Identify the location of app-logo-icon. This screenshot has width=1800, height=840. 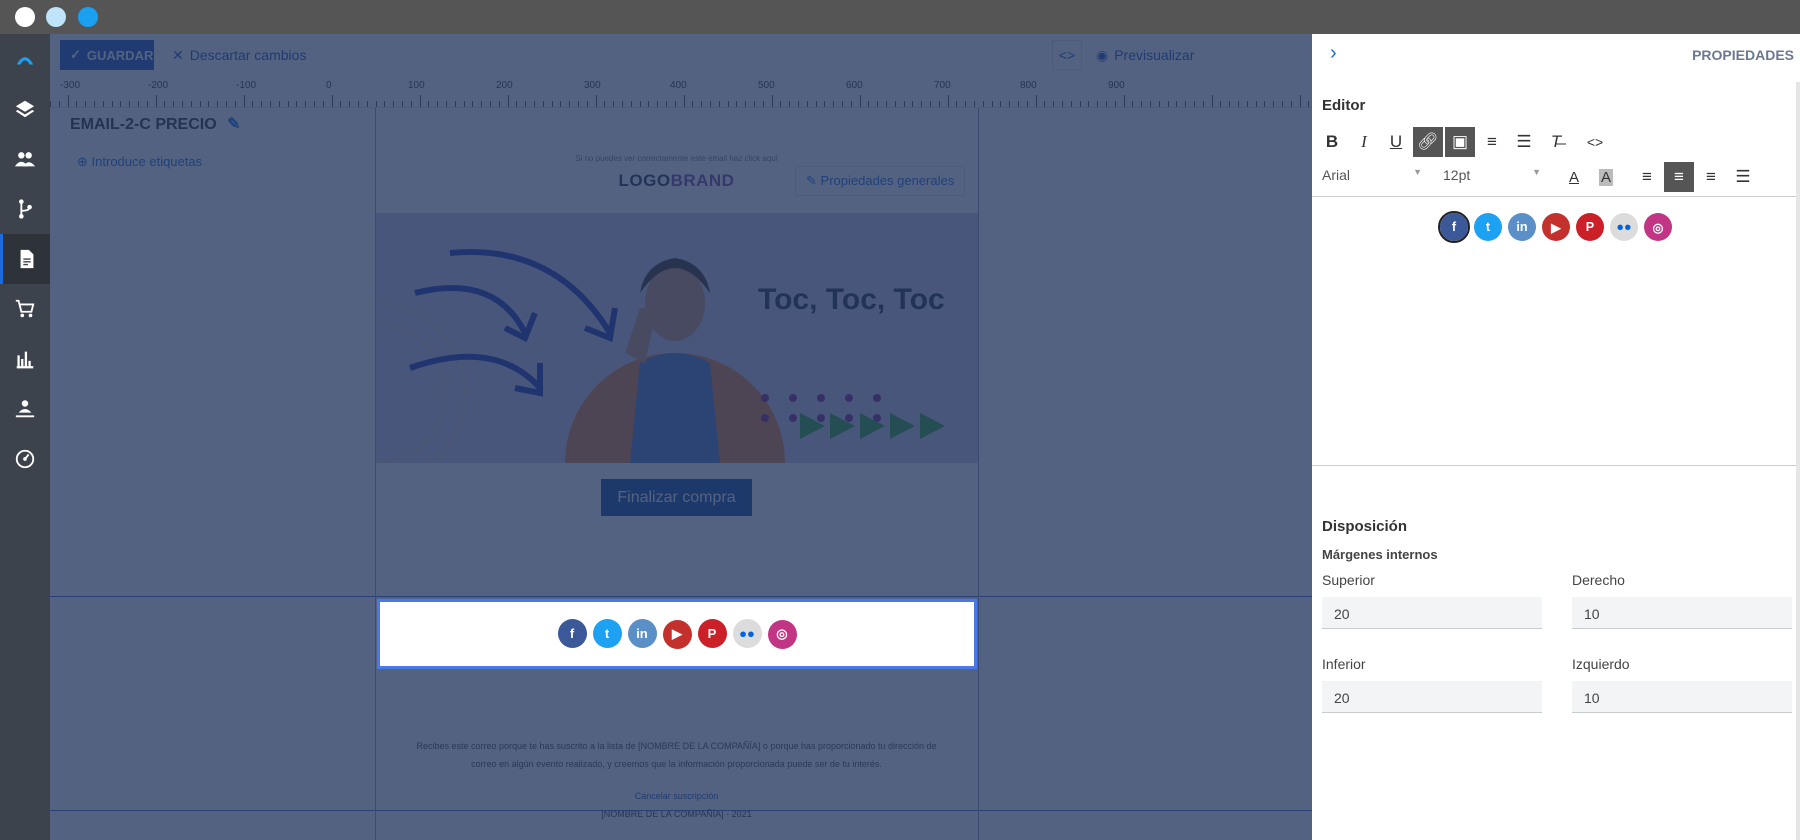
(25, 59).